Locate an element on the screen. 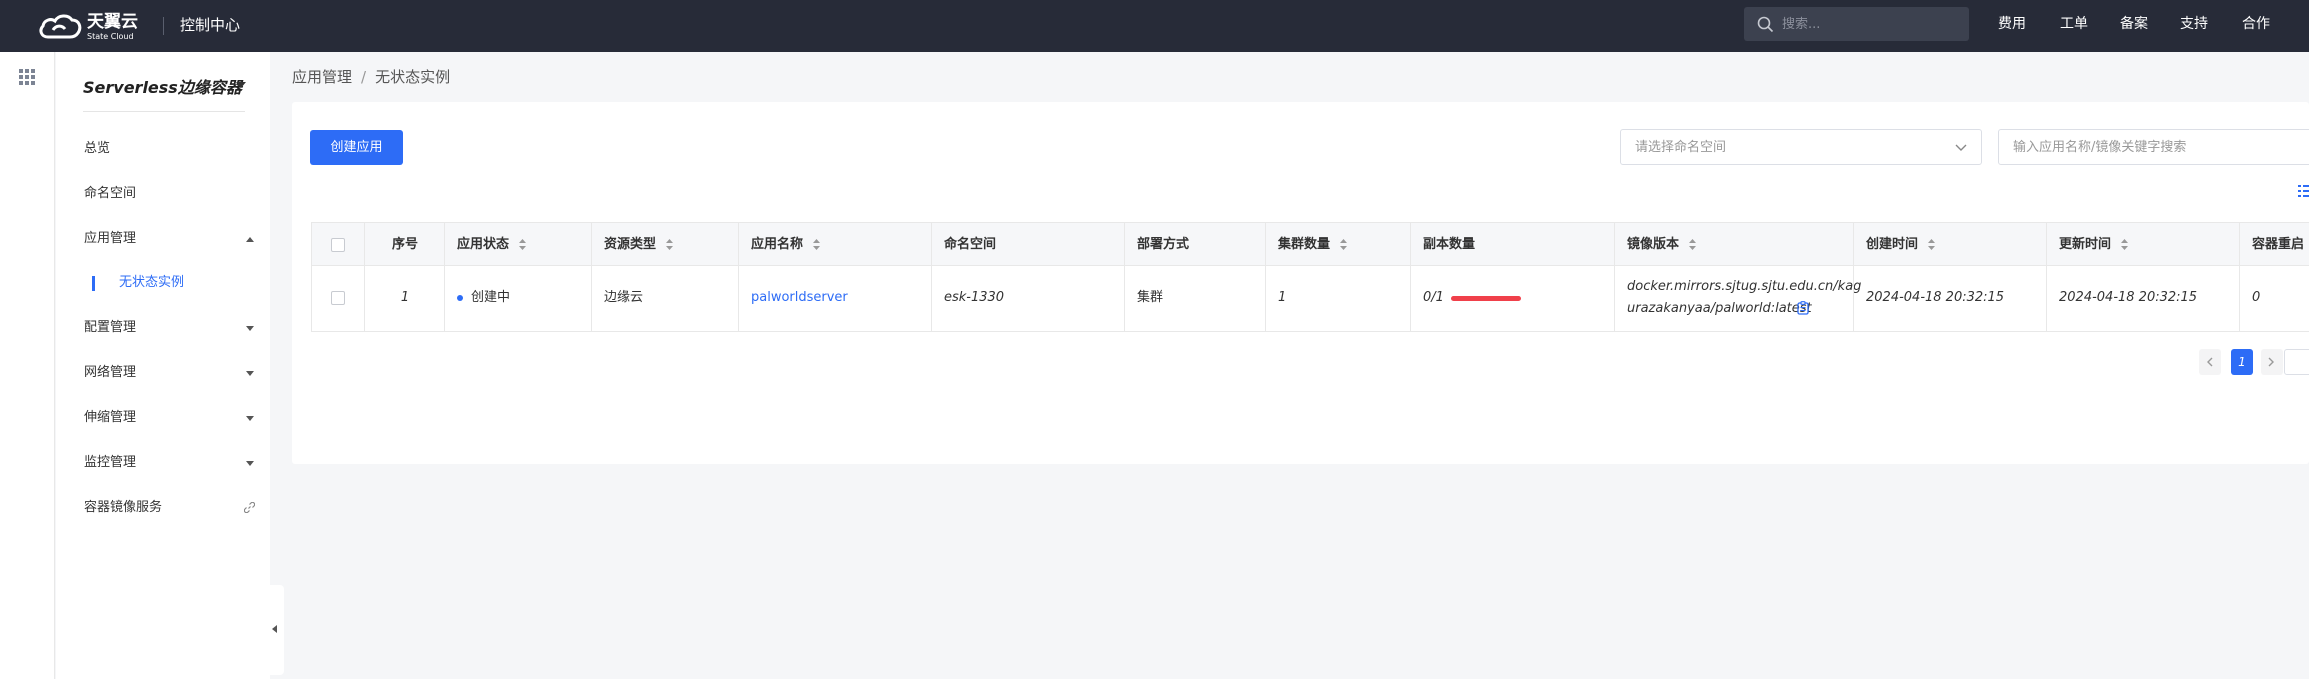 The width and height of the screenshot is (2309, 679). header-cell-cluster-count: 集群数量 is located at coordinates (1337, 244).